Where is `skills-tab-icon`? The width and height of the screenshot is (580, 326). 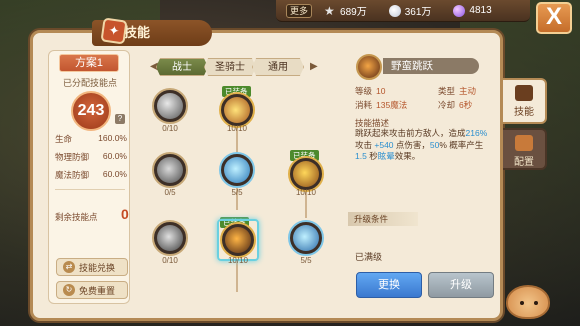
skills-tab-icon is located at coordinates (524, 93).